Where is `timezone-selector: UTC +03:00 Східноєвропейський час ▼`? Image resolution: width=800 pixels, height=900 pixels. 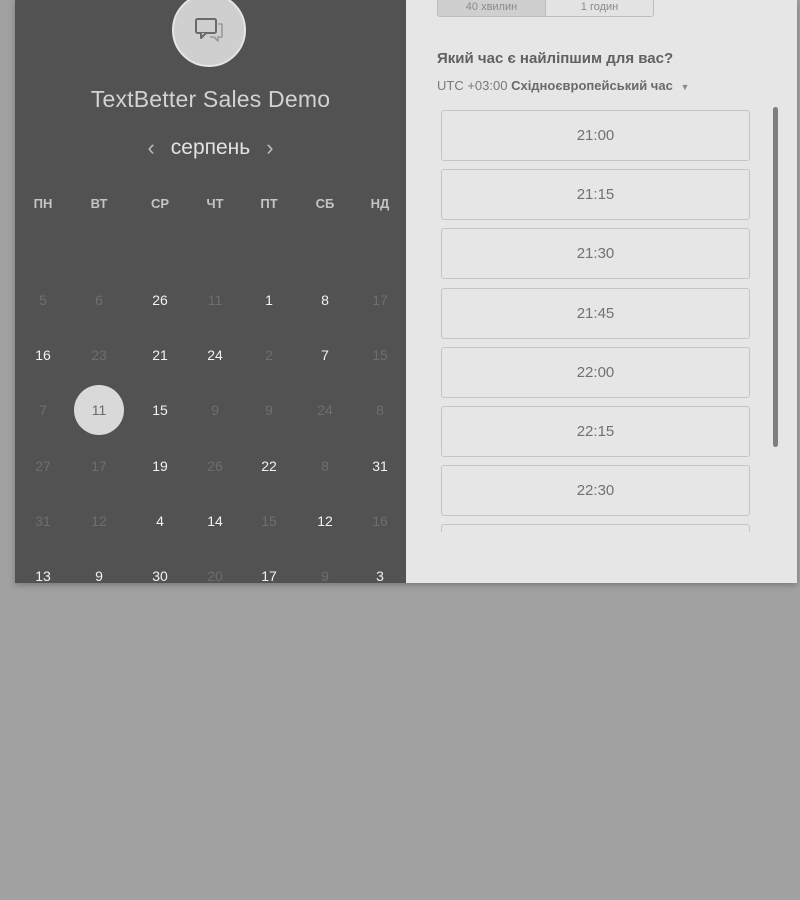
timezone-selector: UTC +03:00 Східноєвропейський час ▼ is located at coordinates (563, 85).